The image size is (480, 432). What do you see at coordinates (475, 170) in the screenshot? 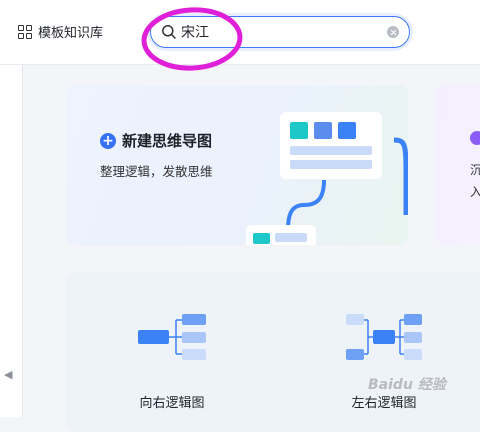
I see `next-card-text-1: 沉` at bounding box center [475, 170].